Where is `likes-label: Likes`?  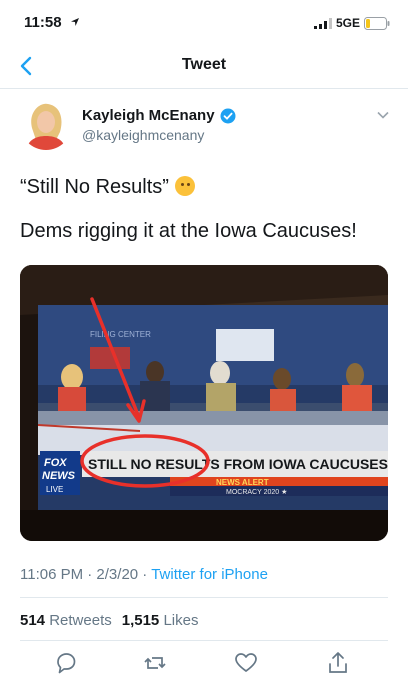 likes-label: Likes is located at coordinates (181, 620).